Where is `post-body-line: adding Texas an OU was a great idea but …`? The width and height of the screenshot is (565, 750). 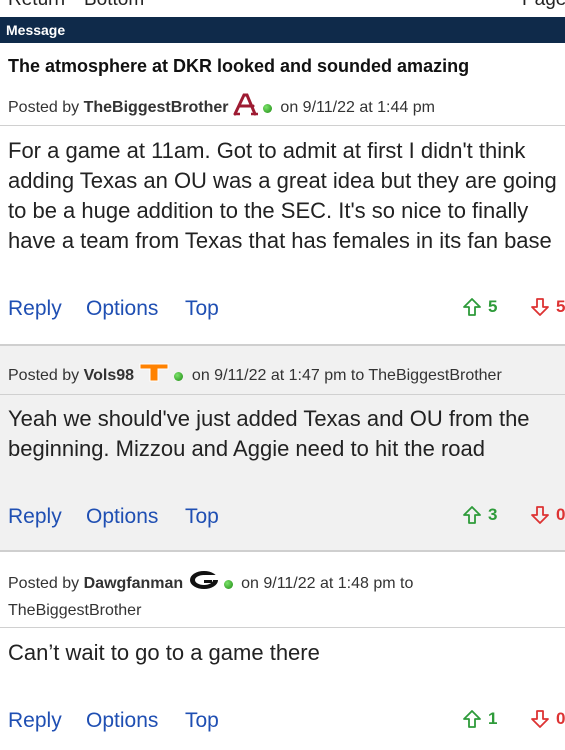
post-body-line: adding Texas an OU was a great idea but … is located at coordinates (282, 180).